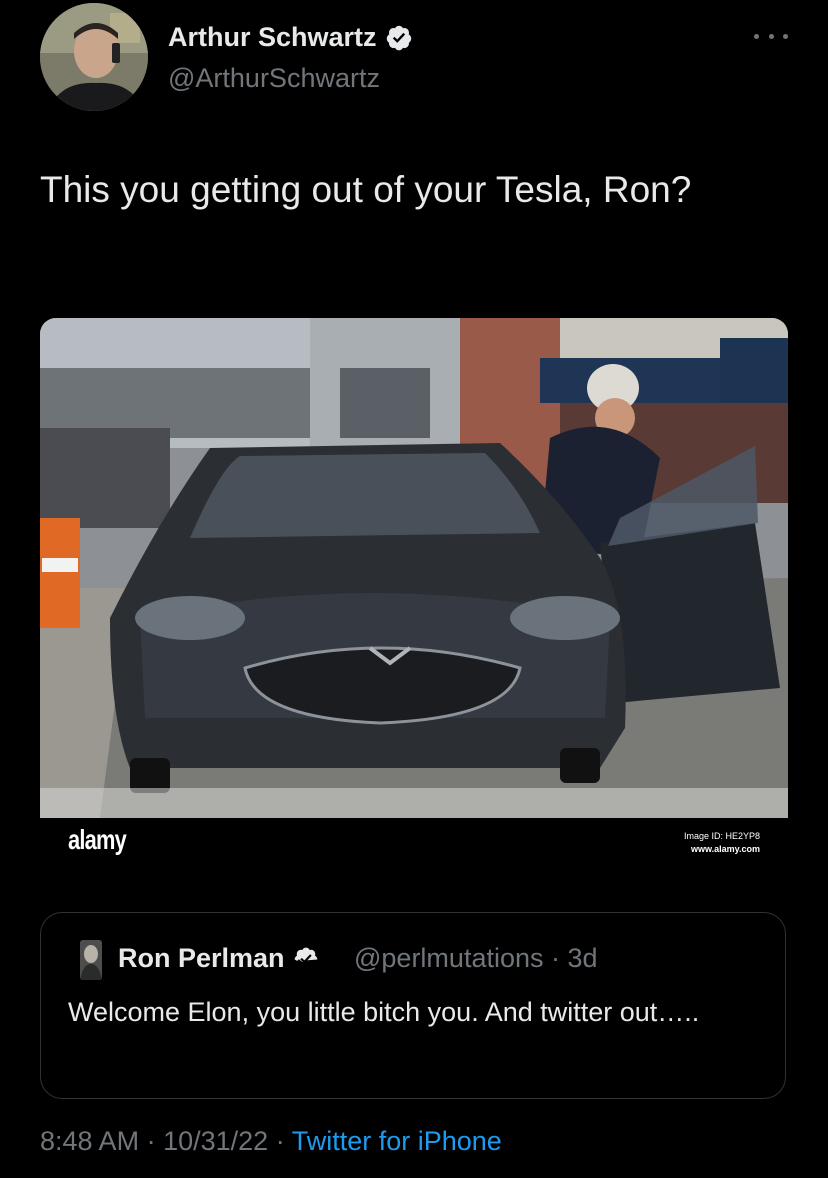  I want to click on tweet-source-link: Twitter for iPhone, so click(397, 1141).